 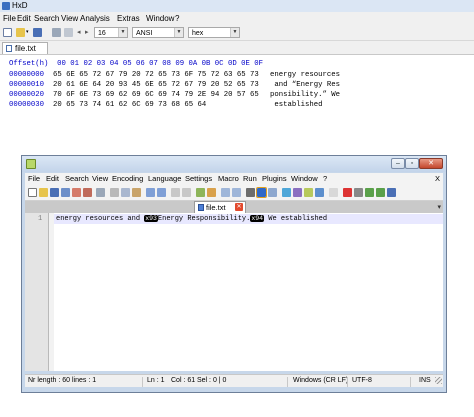 What do you see at coordinates (380, 192) in the screenshot?
I see `run-macro-multiple-icon` at bounding box center [380, 192].